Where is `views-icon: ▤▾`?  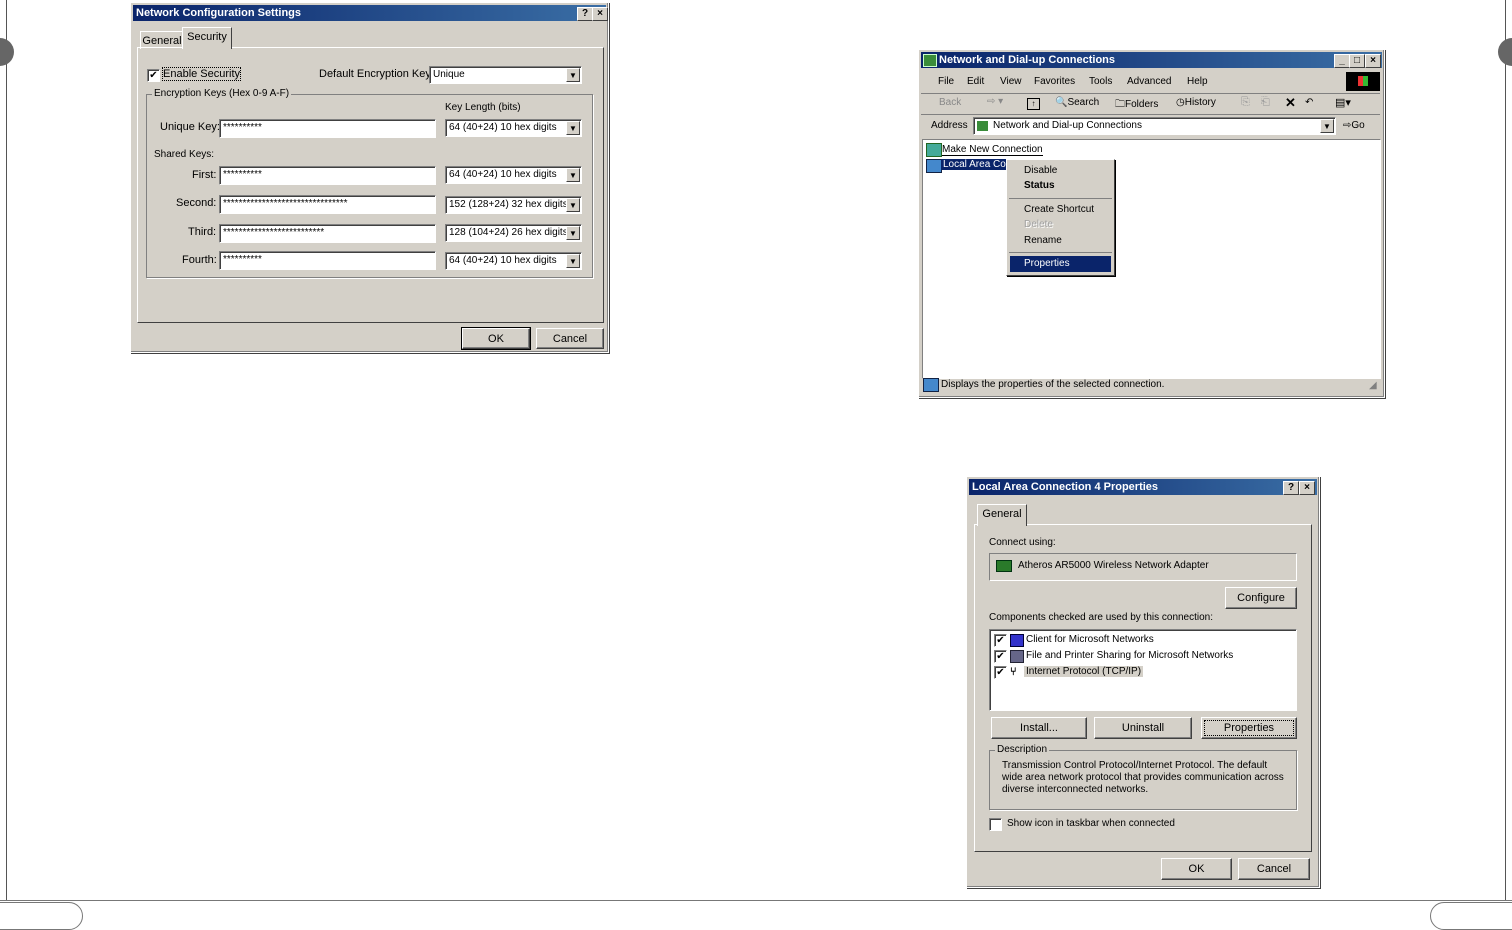
views-icon: ▤▾ is located at coordinates (1343, 102).